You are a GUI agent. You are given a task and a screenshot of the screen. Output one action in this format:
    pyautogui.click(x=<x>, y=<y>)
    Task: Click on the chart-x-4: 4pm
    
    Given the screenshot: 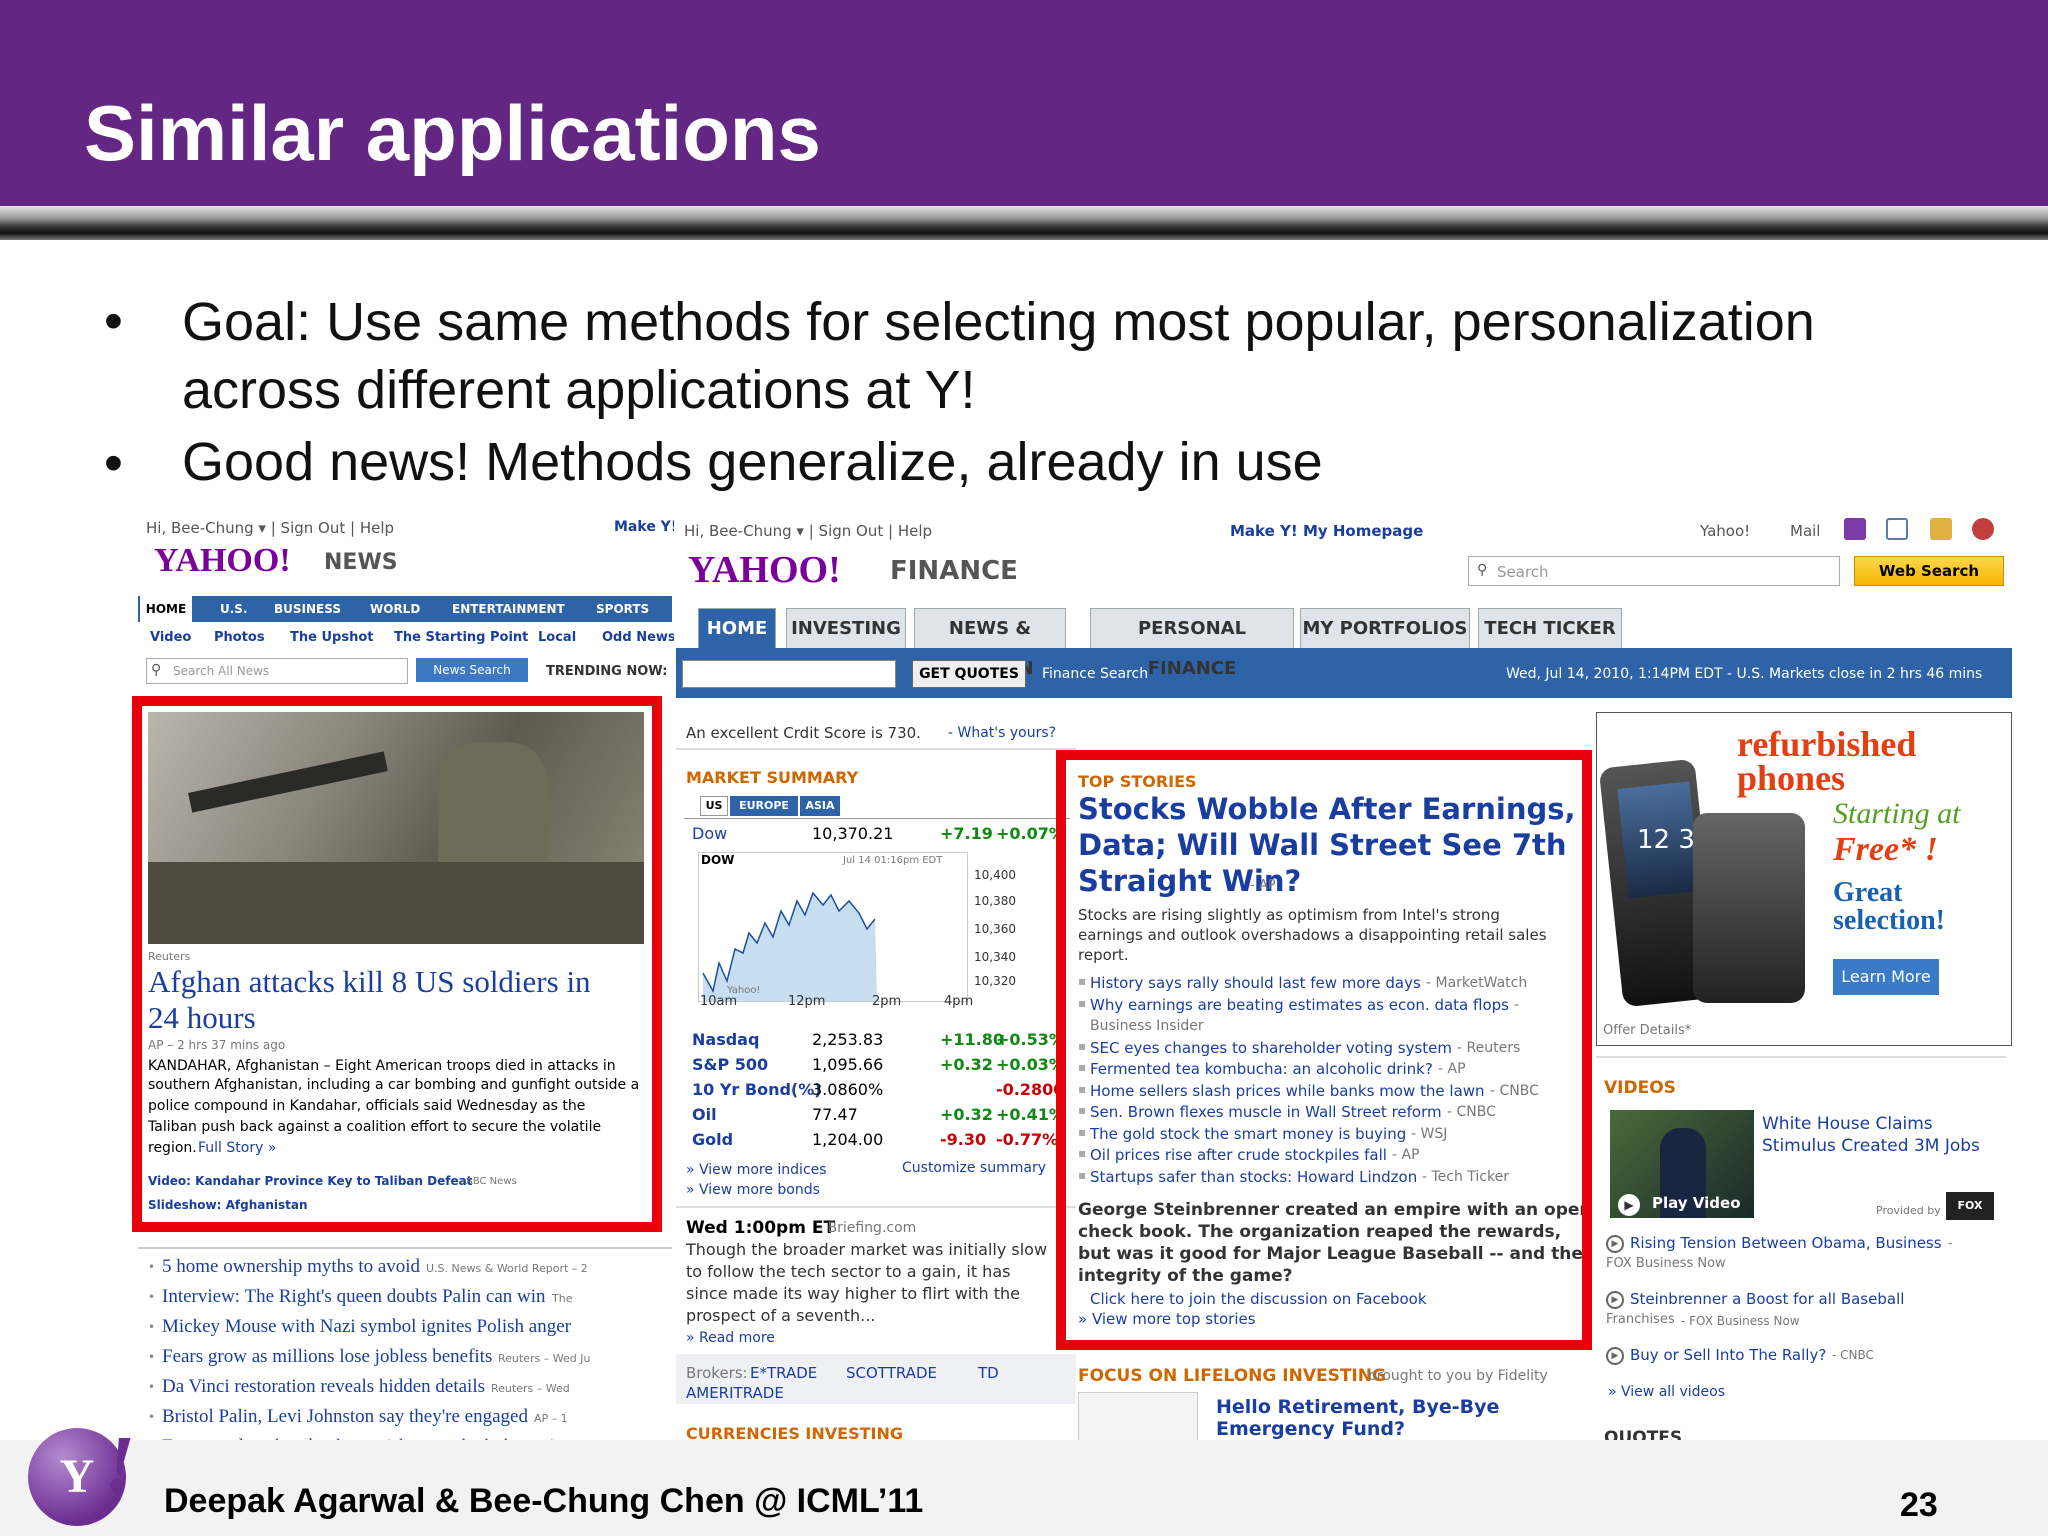 What is the action you would take?
    pyautogui.click(x=959, y=1001)
    